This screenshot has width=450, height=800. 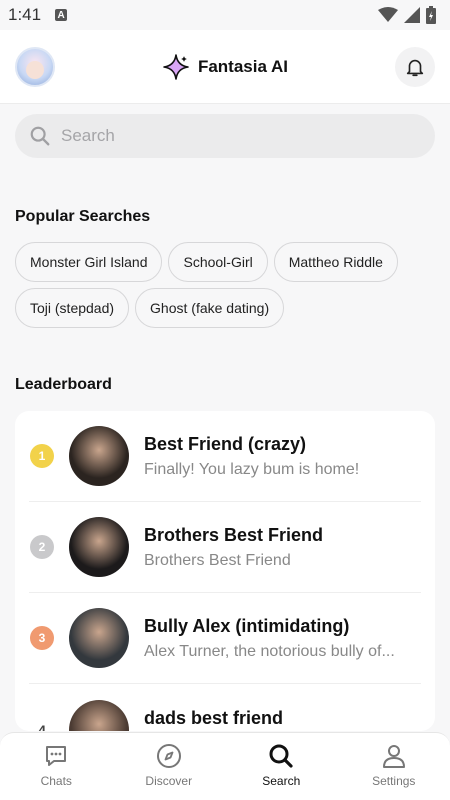 What do you see at coordinates (35, 66) in the screenshot?
I see `avatar` at bounding box center [35, 66].